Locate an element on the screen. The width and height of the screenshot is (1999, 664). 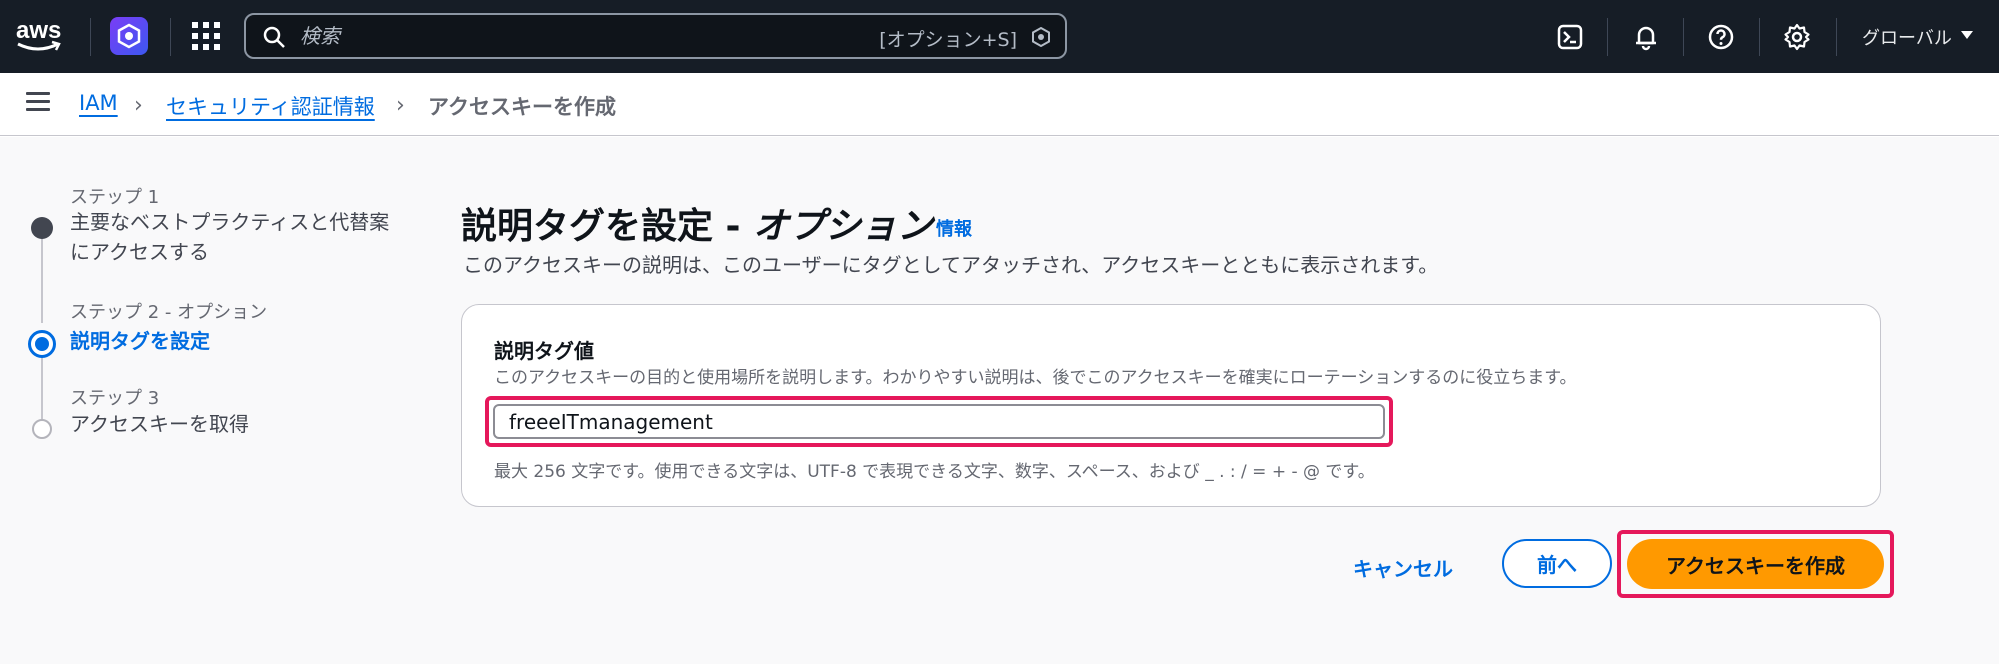
services-grid-icon is located at coordinates (206, 36).